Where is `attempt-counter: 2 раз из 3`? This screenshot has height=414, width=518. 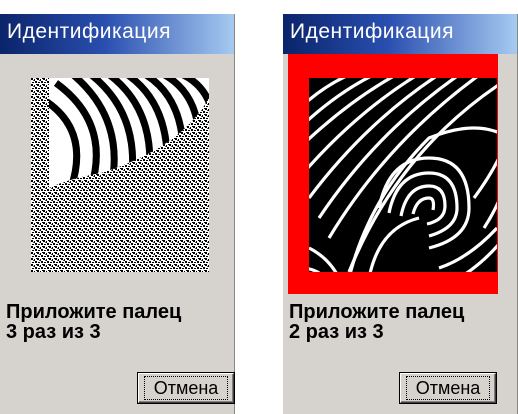
attempt-counter: 2 раз из 3 is located at coordinates (336, 332).